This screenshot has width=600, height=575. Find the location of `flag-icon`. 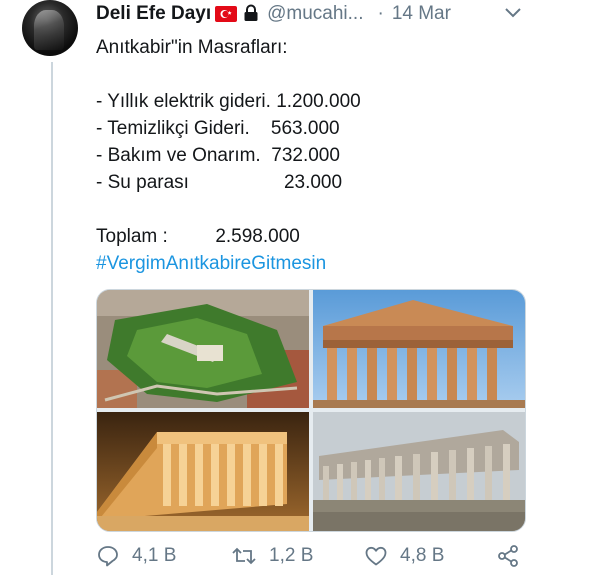

flag-icon is located at coordinates (226, 14).